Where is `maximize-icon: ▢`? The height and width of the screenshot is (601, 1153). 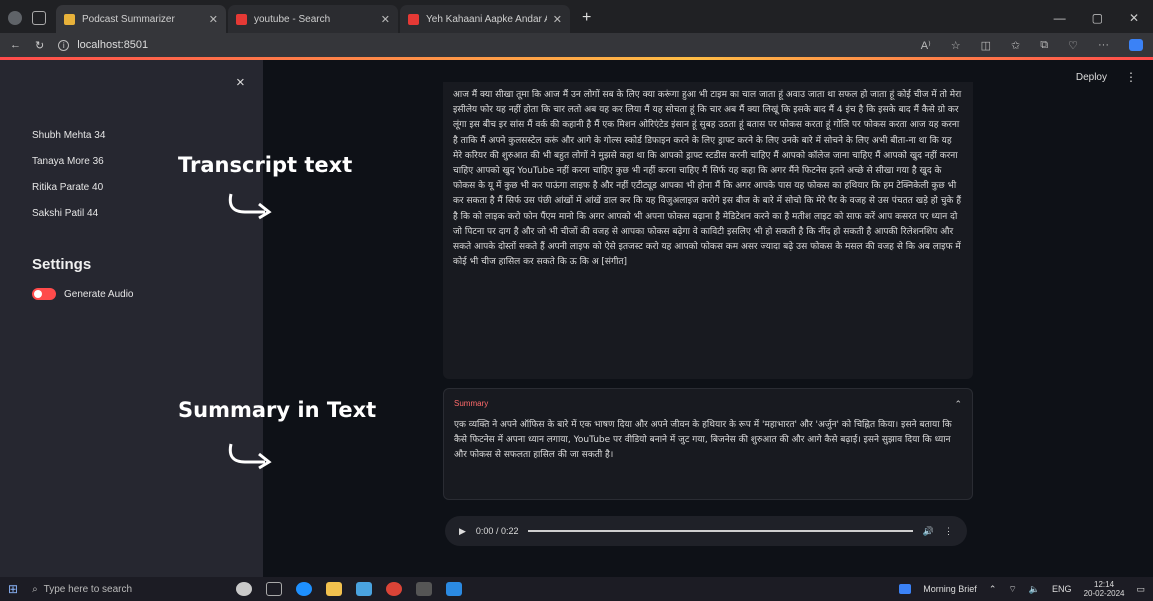
maximize-icon: ▢ is located at coordinates (1097, 18).